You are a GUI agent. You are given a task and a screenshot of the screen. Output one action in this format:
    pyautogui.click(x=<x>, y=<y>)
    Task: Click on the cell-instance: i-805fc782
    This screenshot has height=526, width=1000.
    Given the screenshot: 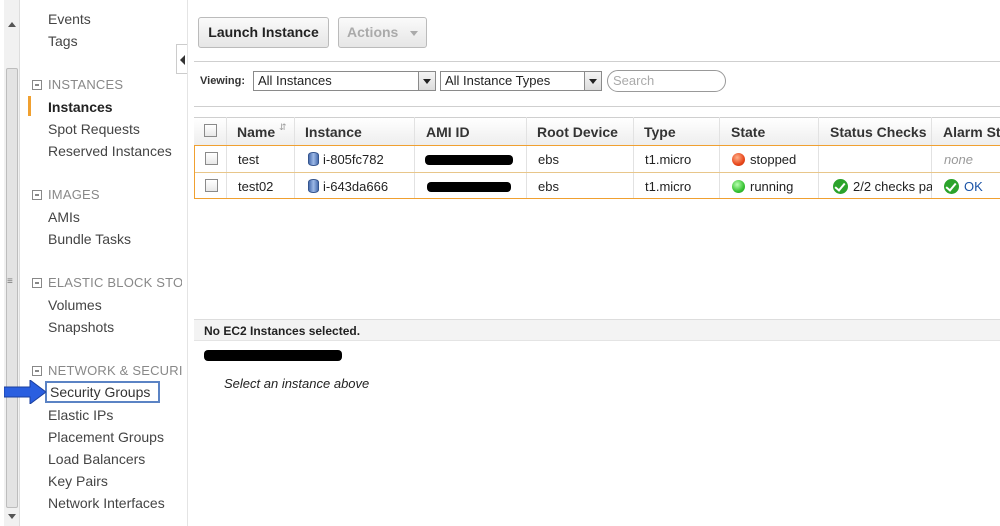 What is the action you would take?
    pyautogui.click(x=346, y=159)
    